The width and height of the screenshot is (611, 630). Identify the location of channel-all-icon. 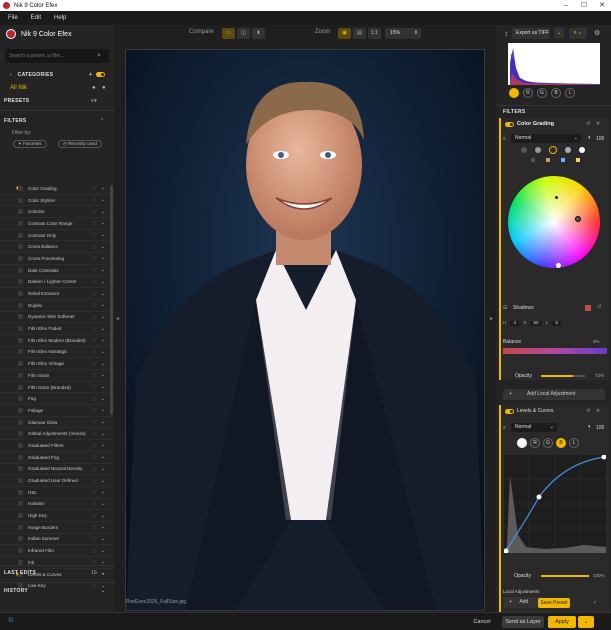
(514, 93).